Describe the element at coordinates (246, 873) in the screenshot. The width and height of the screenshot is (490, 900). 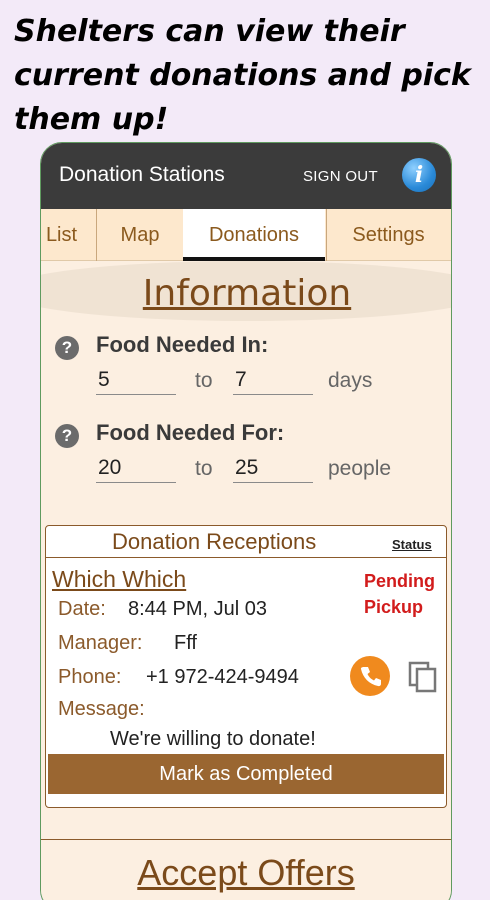
I see `accept-offers-title: Accept Offers` at that location.